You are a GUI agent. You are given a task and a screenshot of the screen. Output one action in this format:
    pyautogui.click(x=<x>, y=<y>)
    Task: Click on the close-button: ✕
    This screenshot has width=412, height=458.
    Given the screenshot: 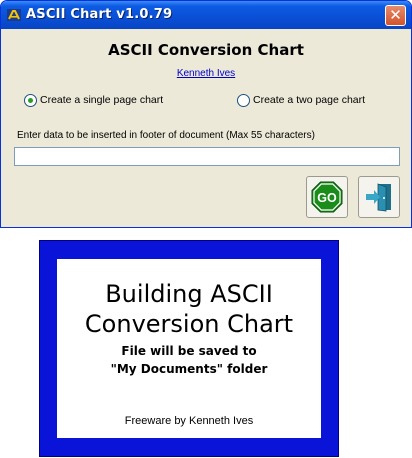 What is the action you would take?
    pyautogui.click(x=395, y=15)
    